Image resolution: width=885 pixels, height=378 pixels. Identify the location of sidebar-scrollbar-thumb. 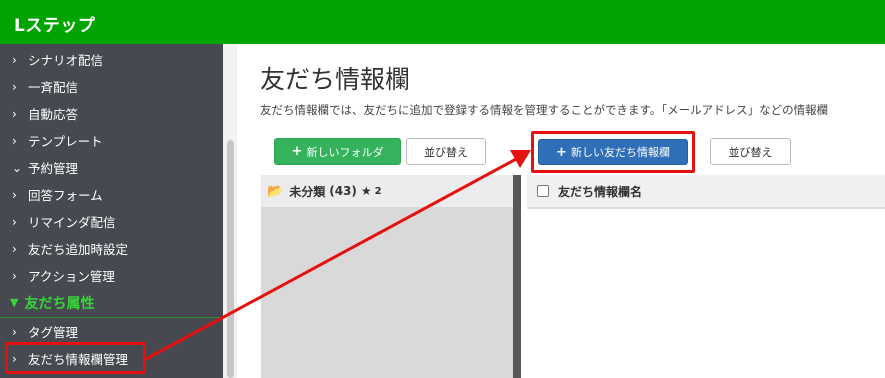
(230, 259).